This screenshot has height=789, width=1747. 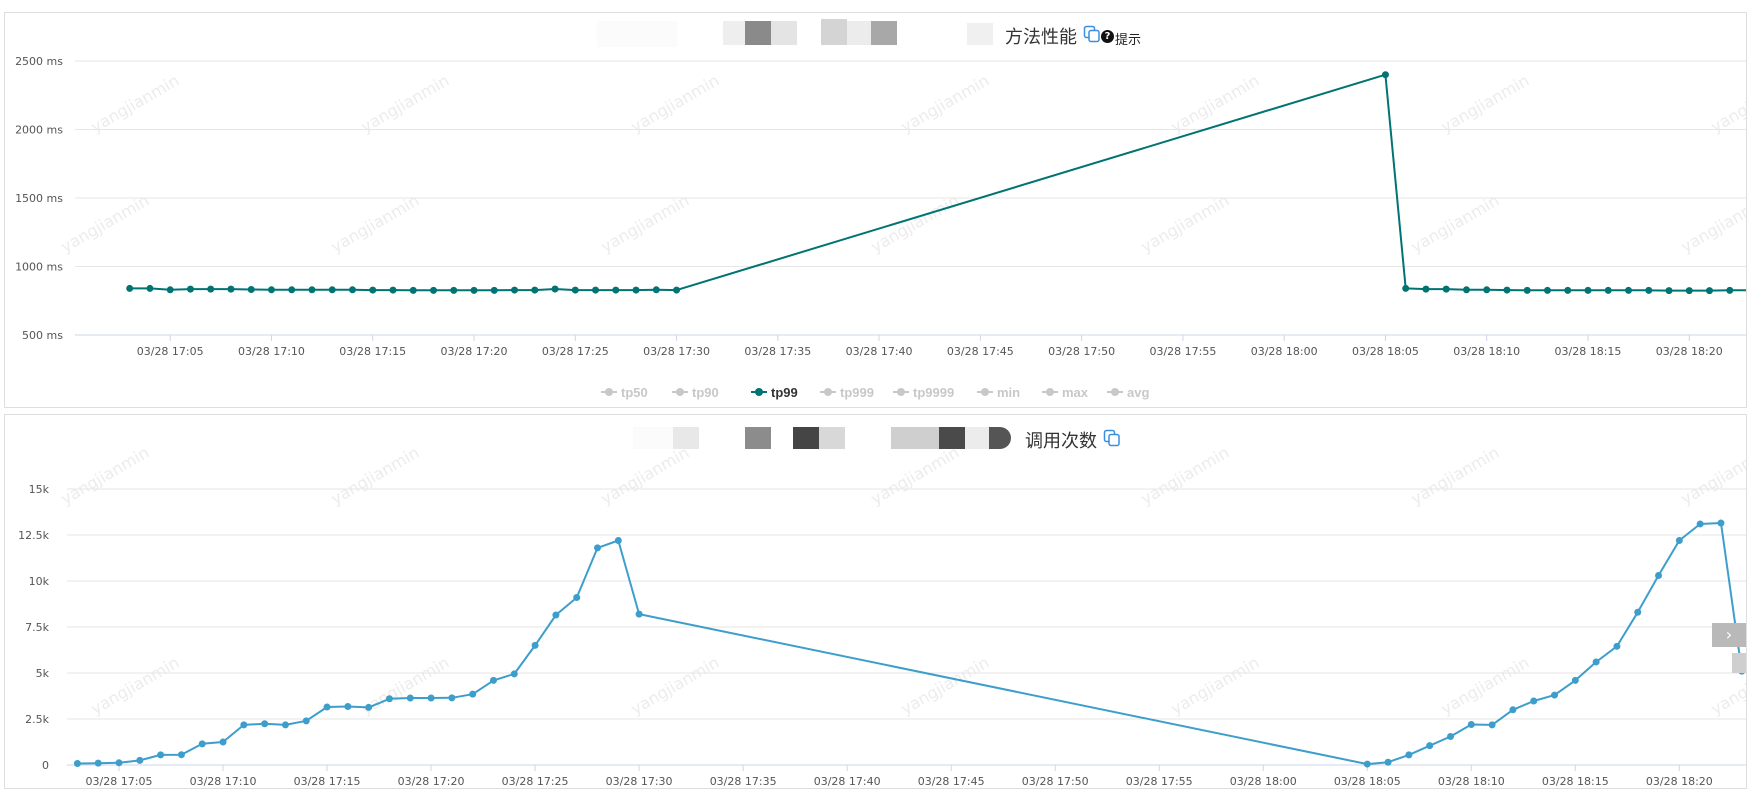 I want to click on x-tick-label: 03/28 18:20, so click(x=1689, y=351).